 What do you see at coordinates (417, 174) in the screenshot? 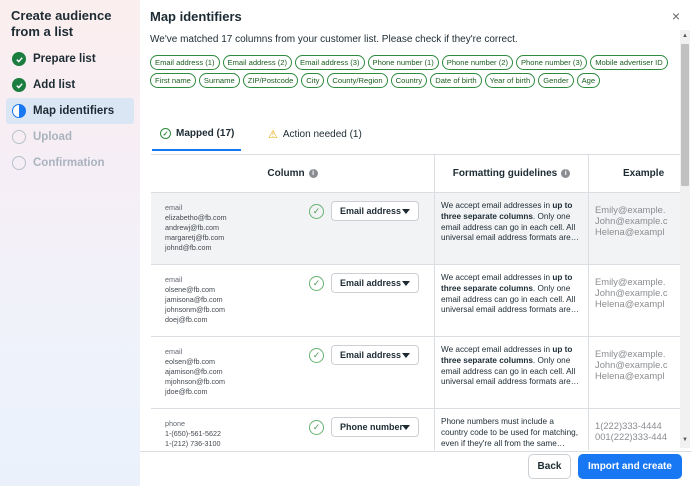
I see `table-header: Column i Formatting guidelines i Example` at bounding box center [417, 174].